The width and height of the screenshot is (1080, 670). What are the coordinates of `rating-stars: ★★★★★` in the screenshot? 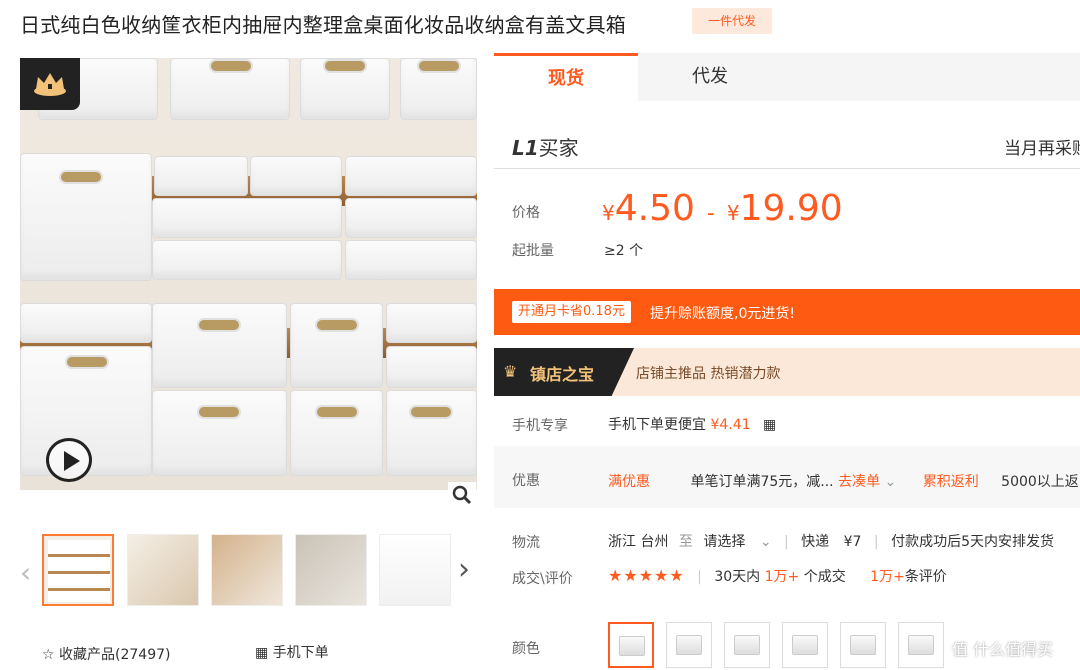 It's located at (646, 575).